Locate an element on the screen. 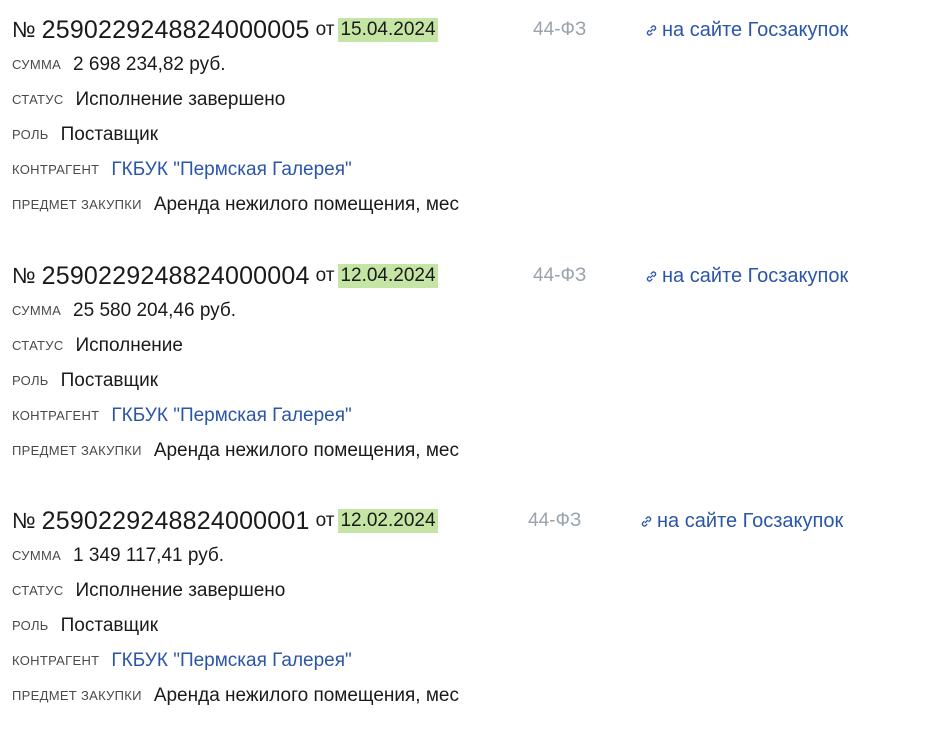 The width and height of the screenshot is (931, 736). contract-number: 2590229248824000004 is located at coordinates (176, 276).